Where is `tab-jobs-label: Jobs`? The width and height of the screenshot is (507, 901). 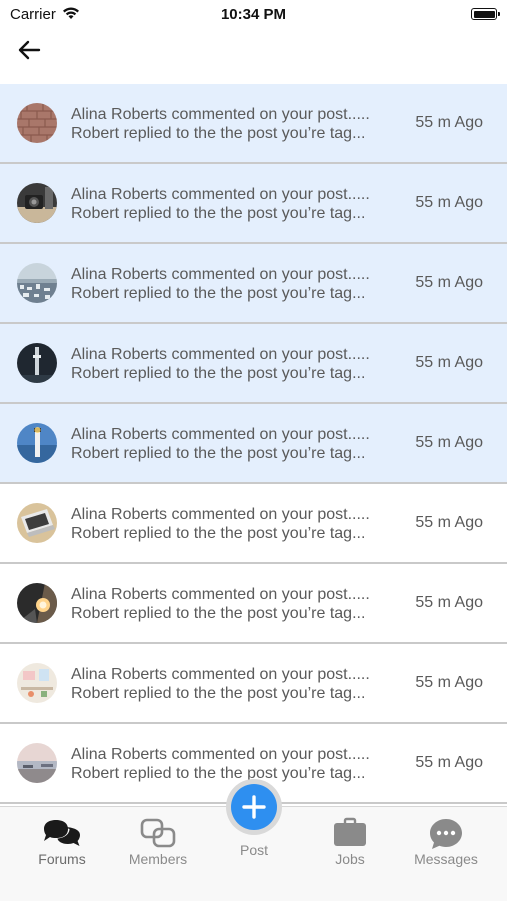 tab-jobs-label: Jobs is located at coordinates (350, 859).